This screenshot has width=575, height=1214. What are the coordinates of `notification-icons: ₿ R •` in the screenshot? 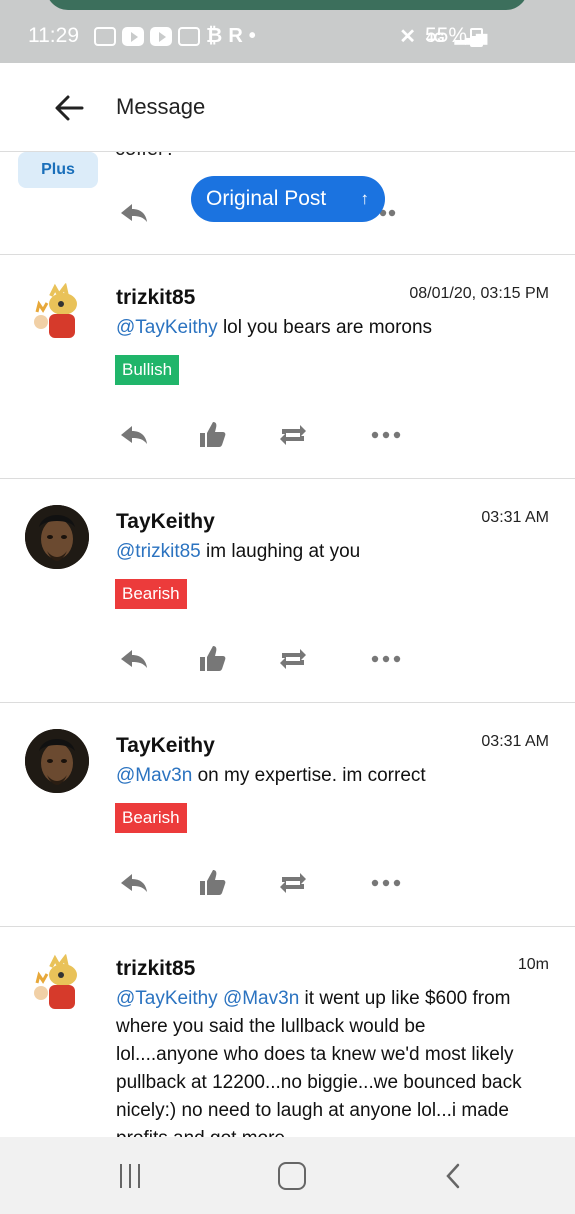 It's located at (175, 36).